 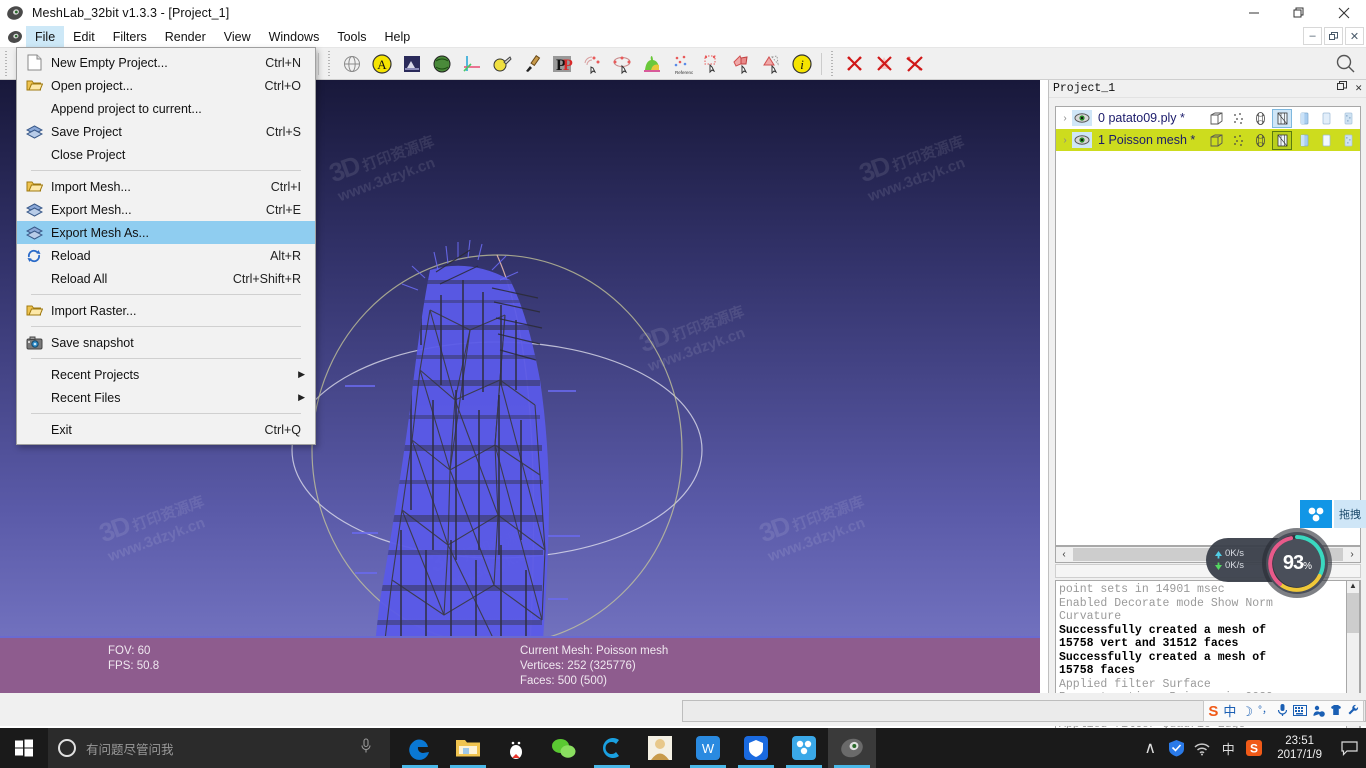 What do you see at coordinates (166, 131) in the screenshot?
I see `menu-item-save-project: Save Project Ctrl+S` at bounding box center [166, 131].